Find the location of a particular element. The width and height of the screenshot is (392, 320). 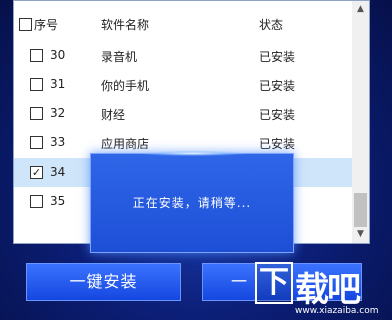

watermark-url: www.xiazaiba.com is located at coordinates (337, 311).